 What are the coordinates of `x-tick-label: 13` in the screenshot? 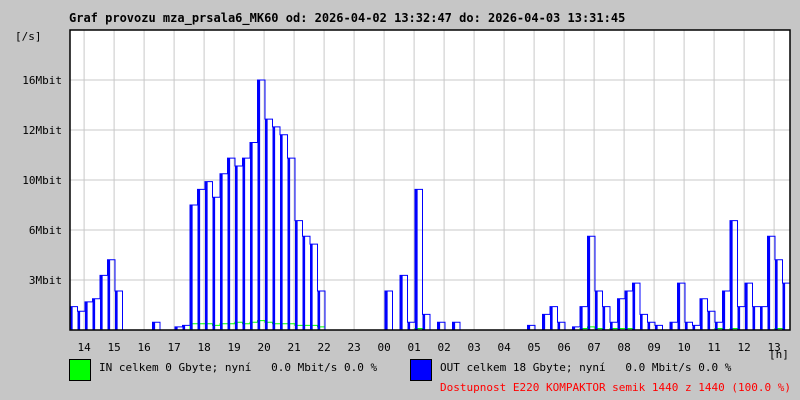 It's located at (773, 347).